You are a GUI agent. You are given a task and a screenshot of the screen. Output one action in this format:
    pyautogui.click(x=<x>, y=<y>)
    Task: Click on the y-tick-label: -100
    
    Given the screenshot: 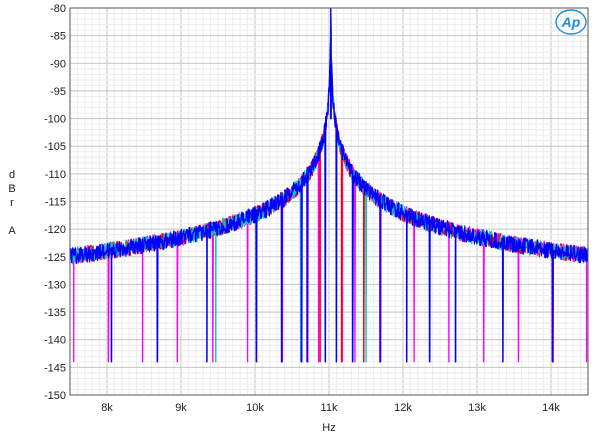 What is the action you would take?
    pyautogui.click(x=55, y=120)
    